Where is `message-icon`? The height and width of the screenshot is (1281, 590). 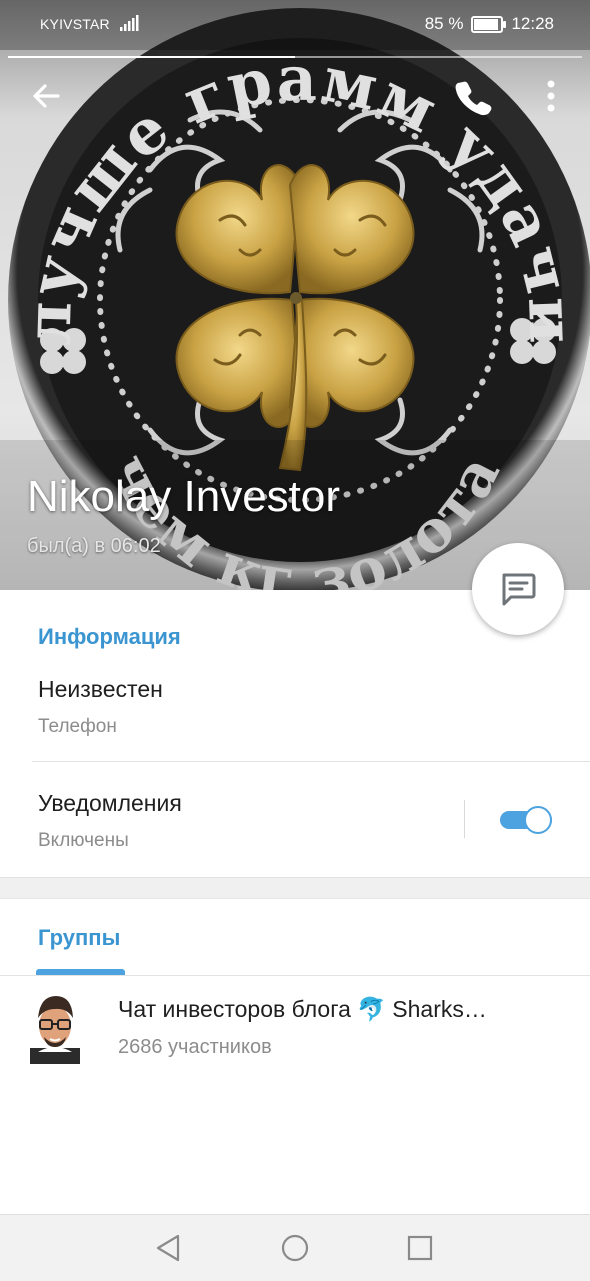 message-icon is located at coordinates (518, 589).